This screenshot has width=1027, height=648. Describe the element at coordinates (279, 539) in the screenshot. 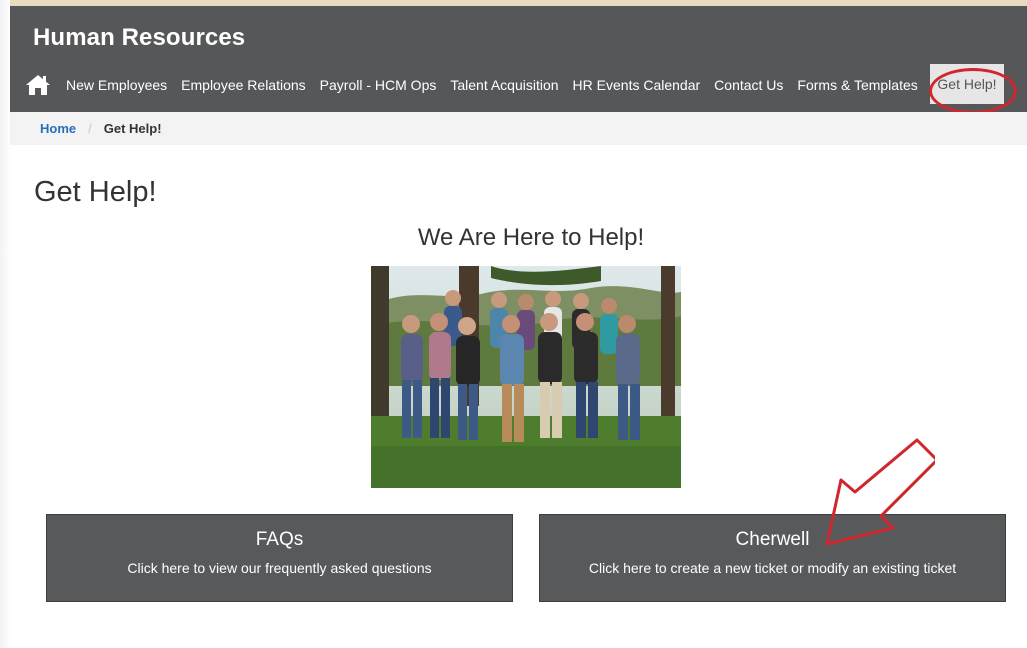

I see `faqs-card-title: FAQs` at that location.